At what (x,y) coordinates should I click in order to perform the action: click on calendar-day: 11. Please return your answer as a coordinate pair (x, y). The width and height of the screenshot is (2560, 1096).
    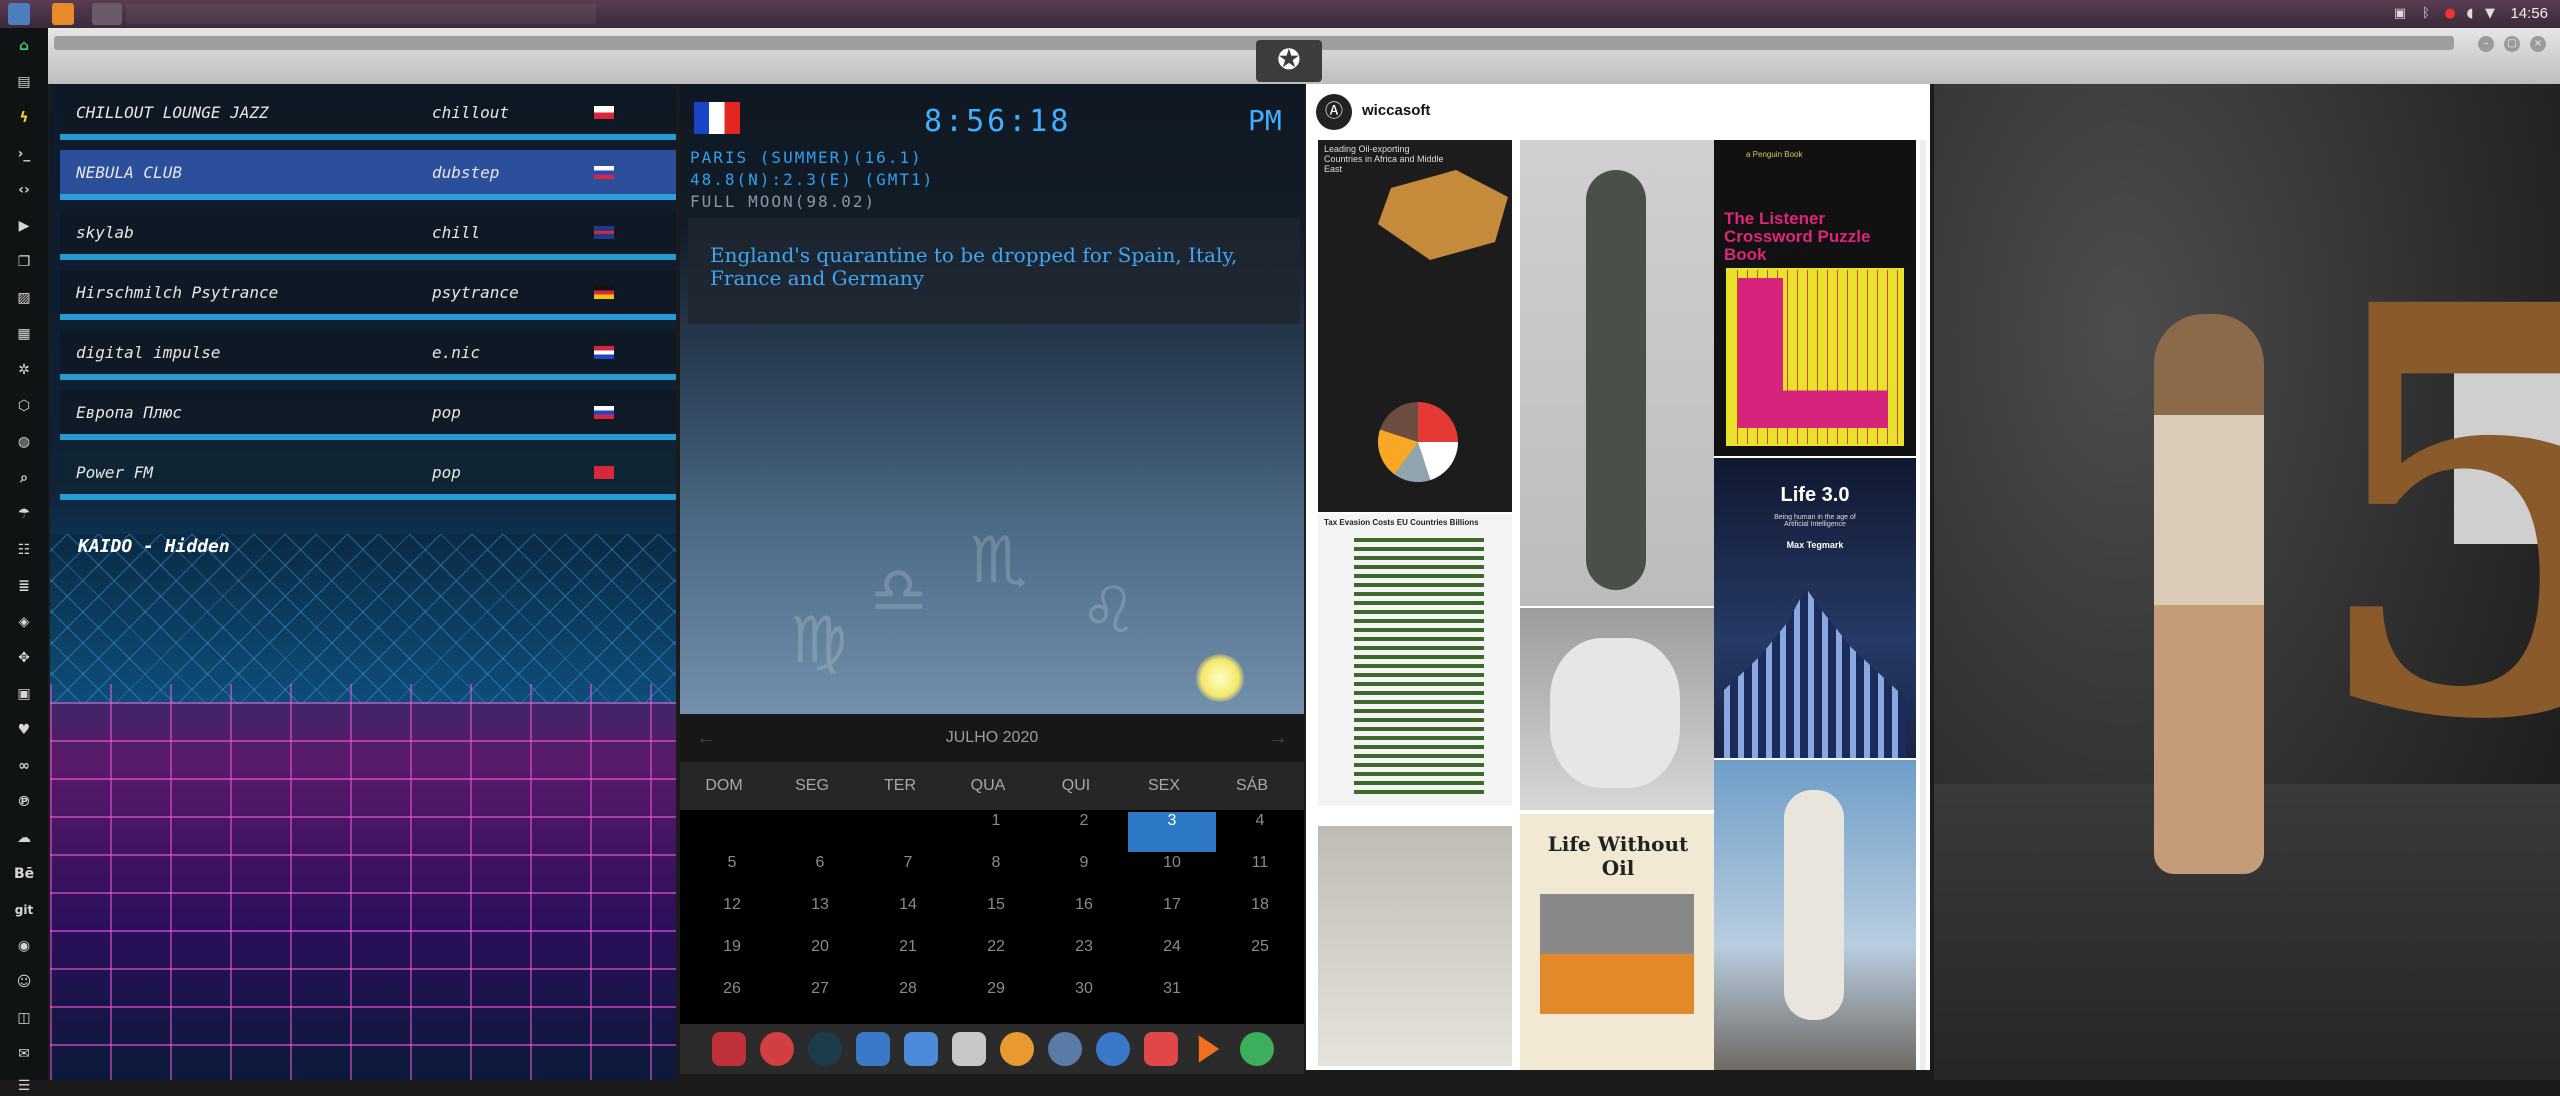
    Looking at the image, I should click on (1260, 874).